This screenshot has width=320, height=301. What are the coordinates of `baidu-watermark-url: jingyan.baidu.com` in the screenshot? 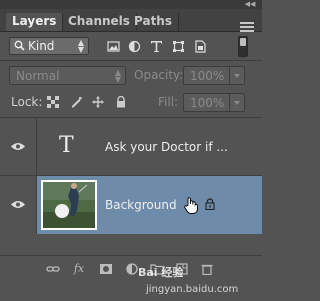 It's located at (192, 289).